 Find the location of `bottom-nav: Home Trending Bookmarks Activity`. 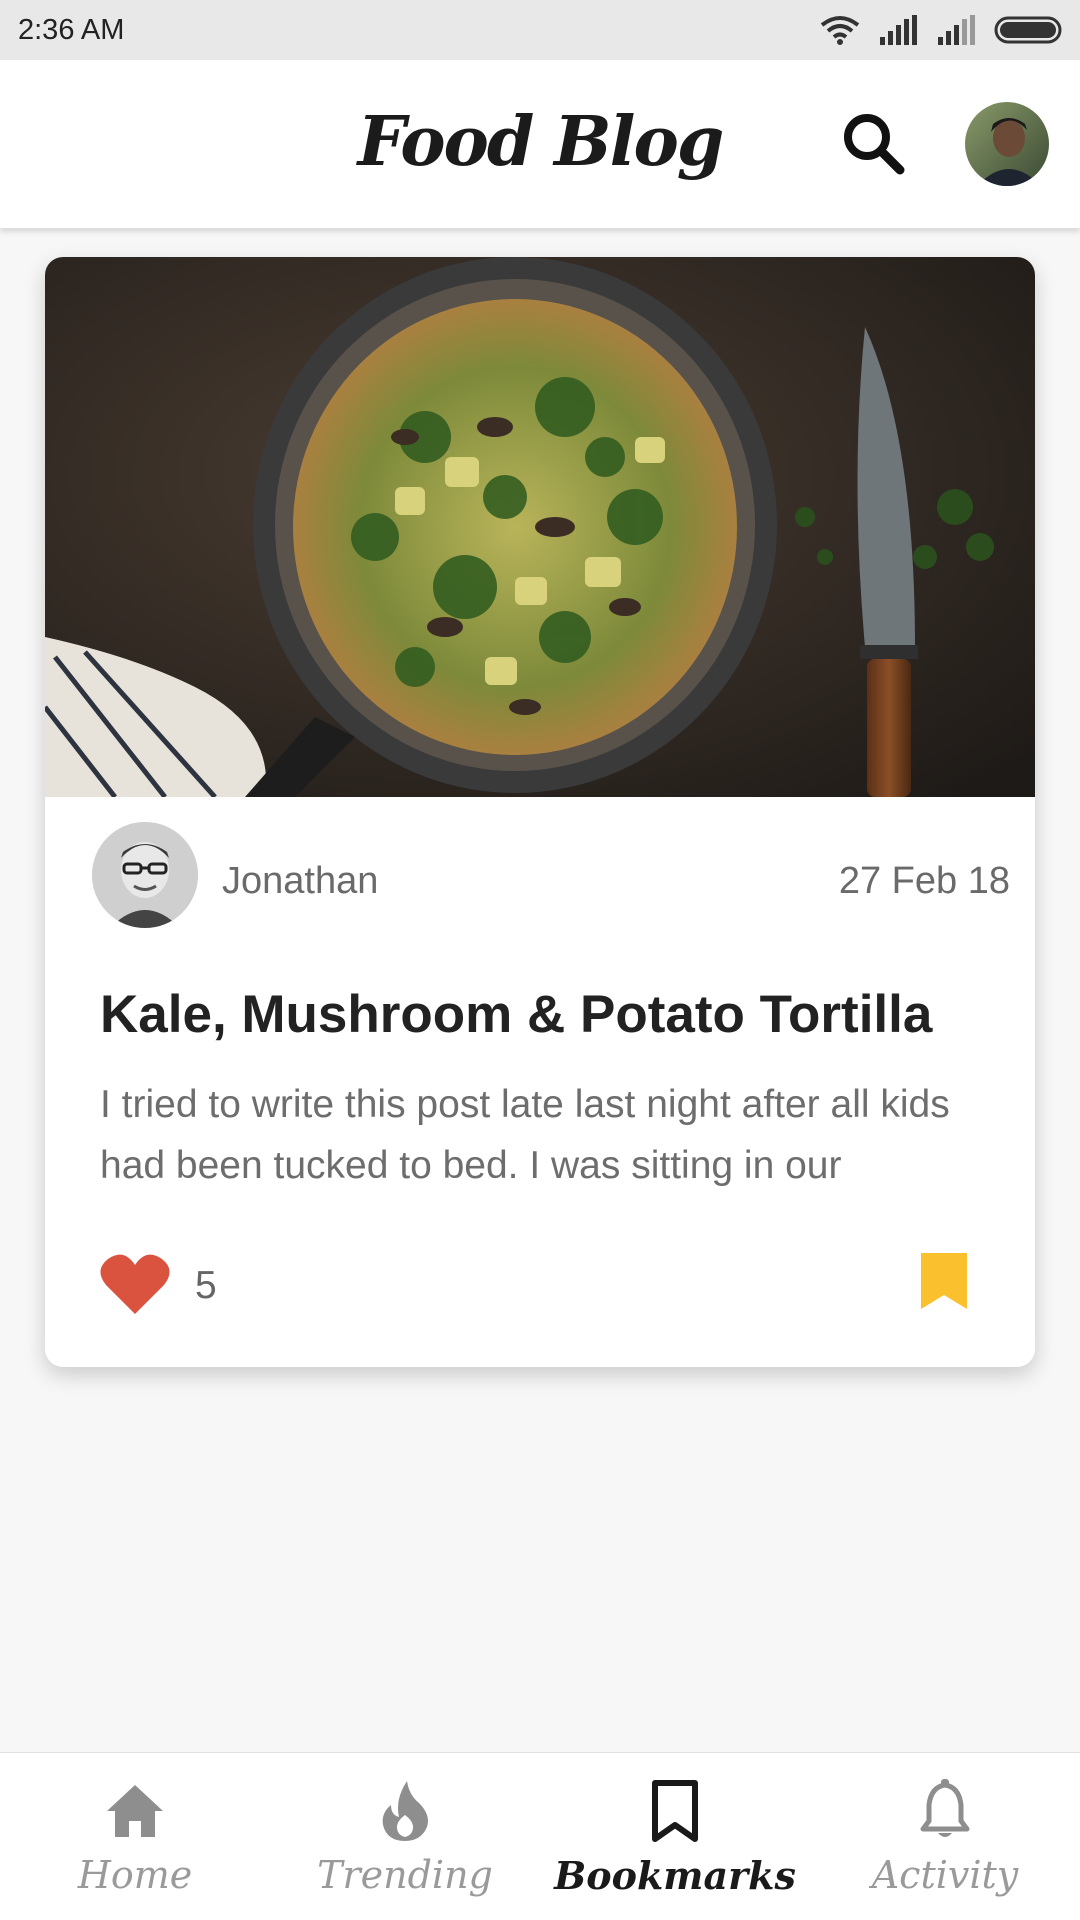

bottom-nav: Home Trending Bookmarks Activity is located at coordinates (540, 1836).